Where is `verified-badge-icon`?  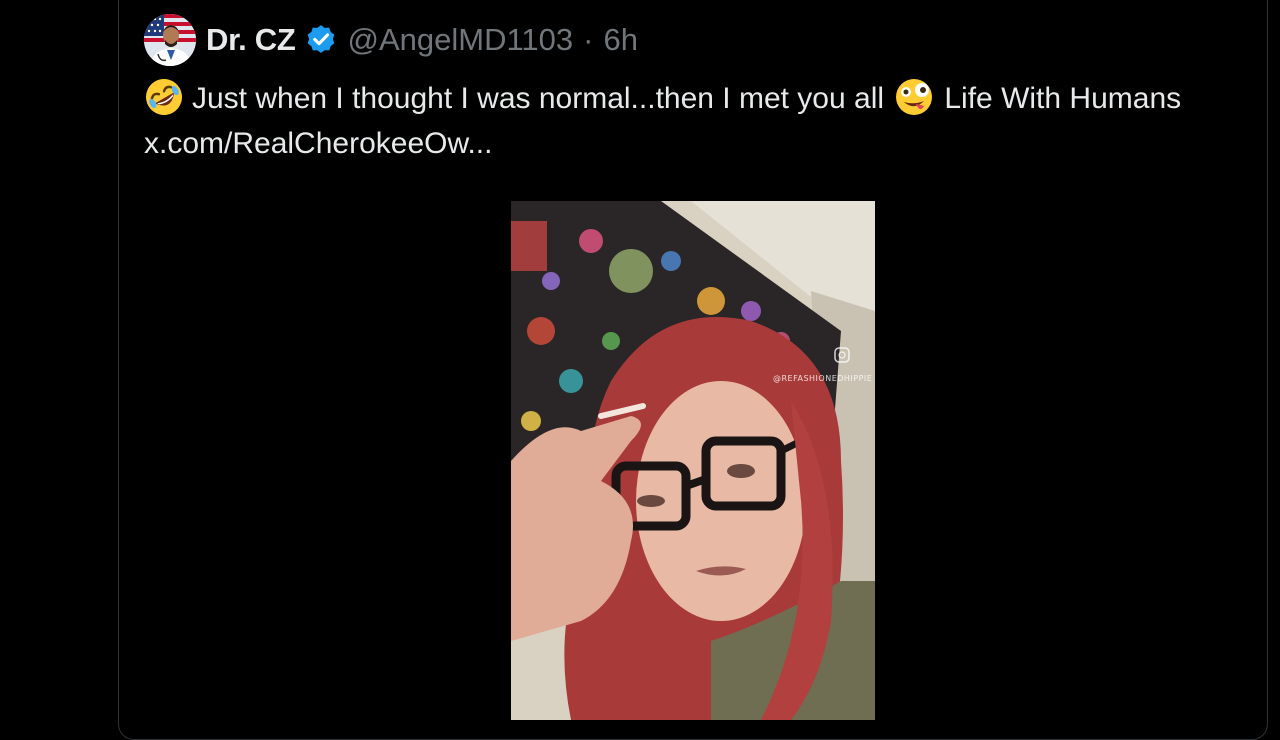
verified-badge-icon is located at coordinates (320, 39).